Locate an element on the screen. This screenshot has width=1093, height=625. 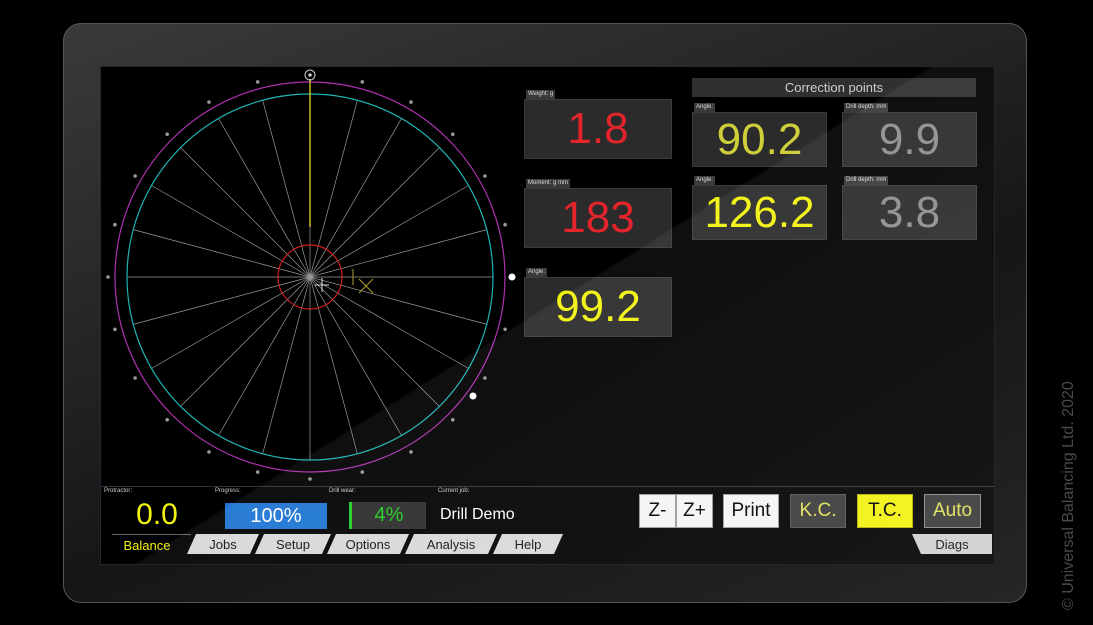
auto-button: Auto is located at coordinates (952, 511).